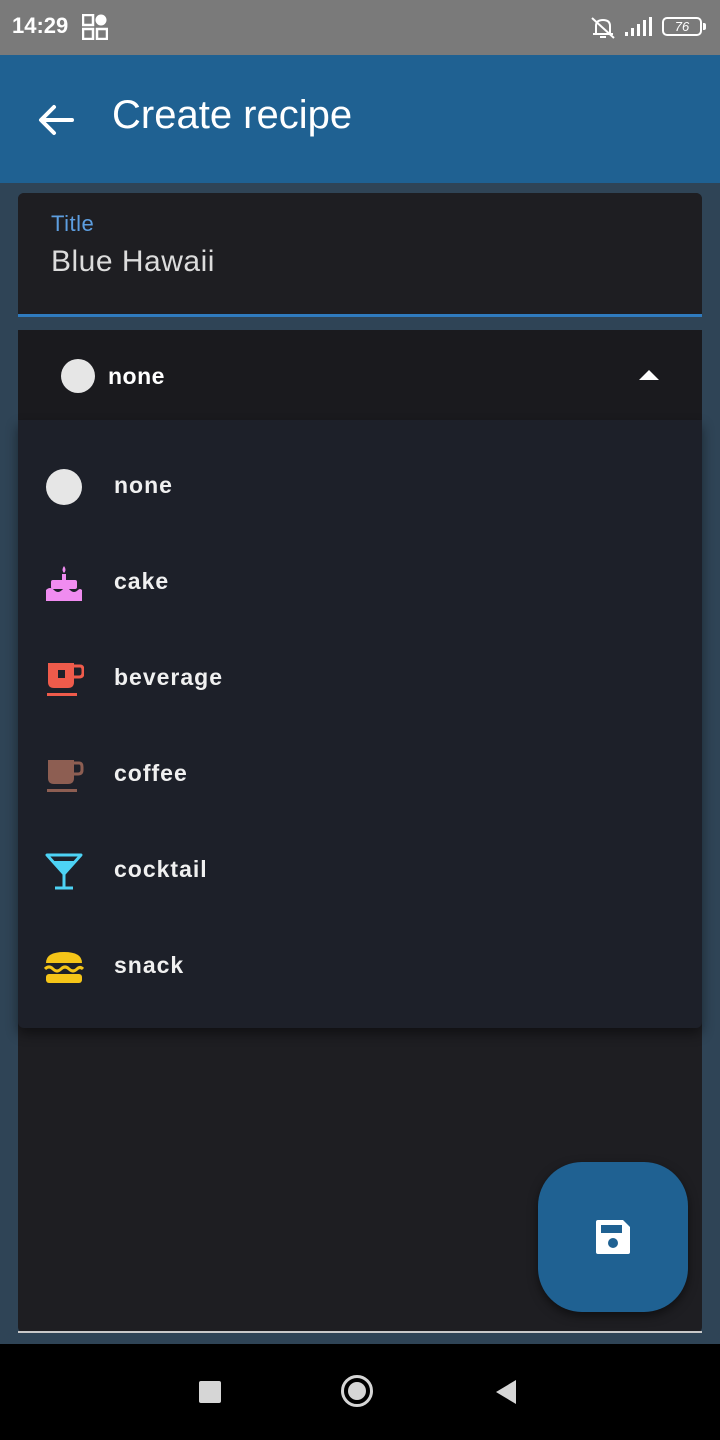 This screenshot has height=1440, width=720. Describe the element at coordinates (65, 776) in the screenshot. I see `coffee-cup-icon` at that location.